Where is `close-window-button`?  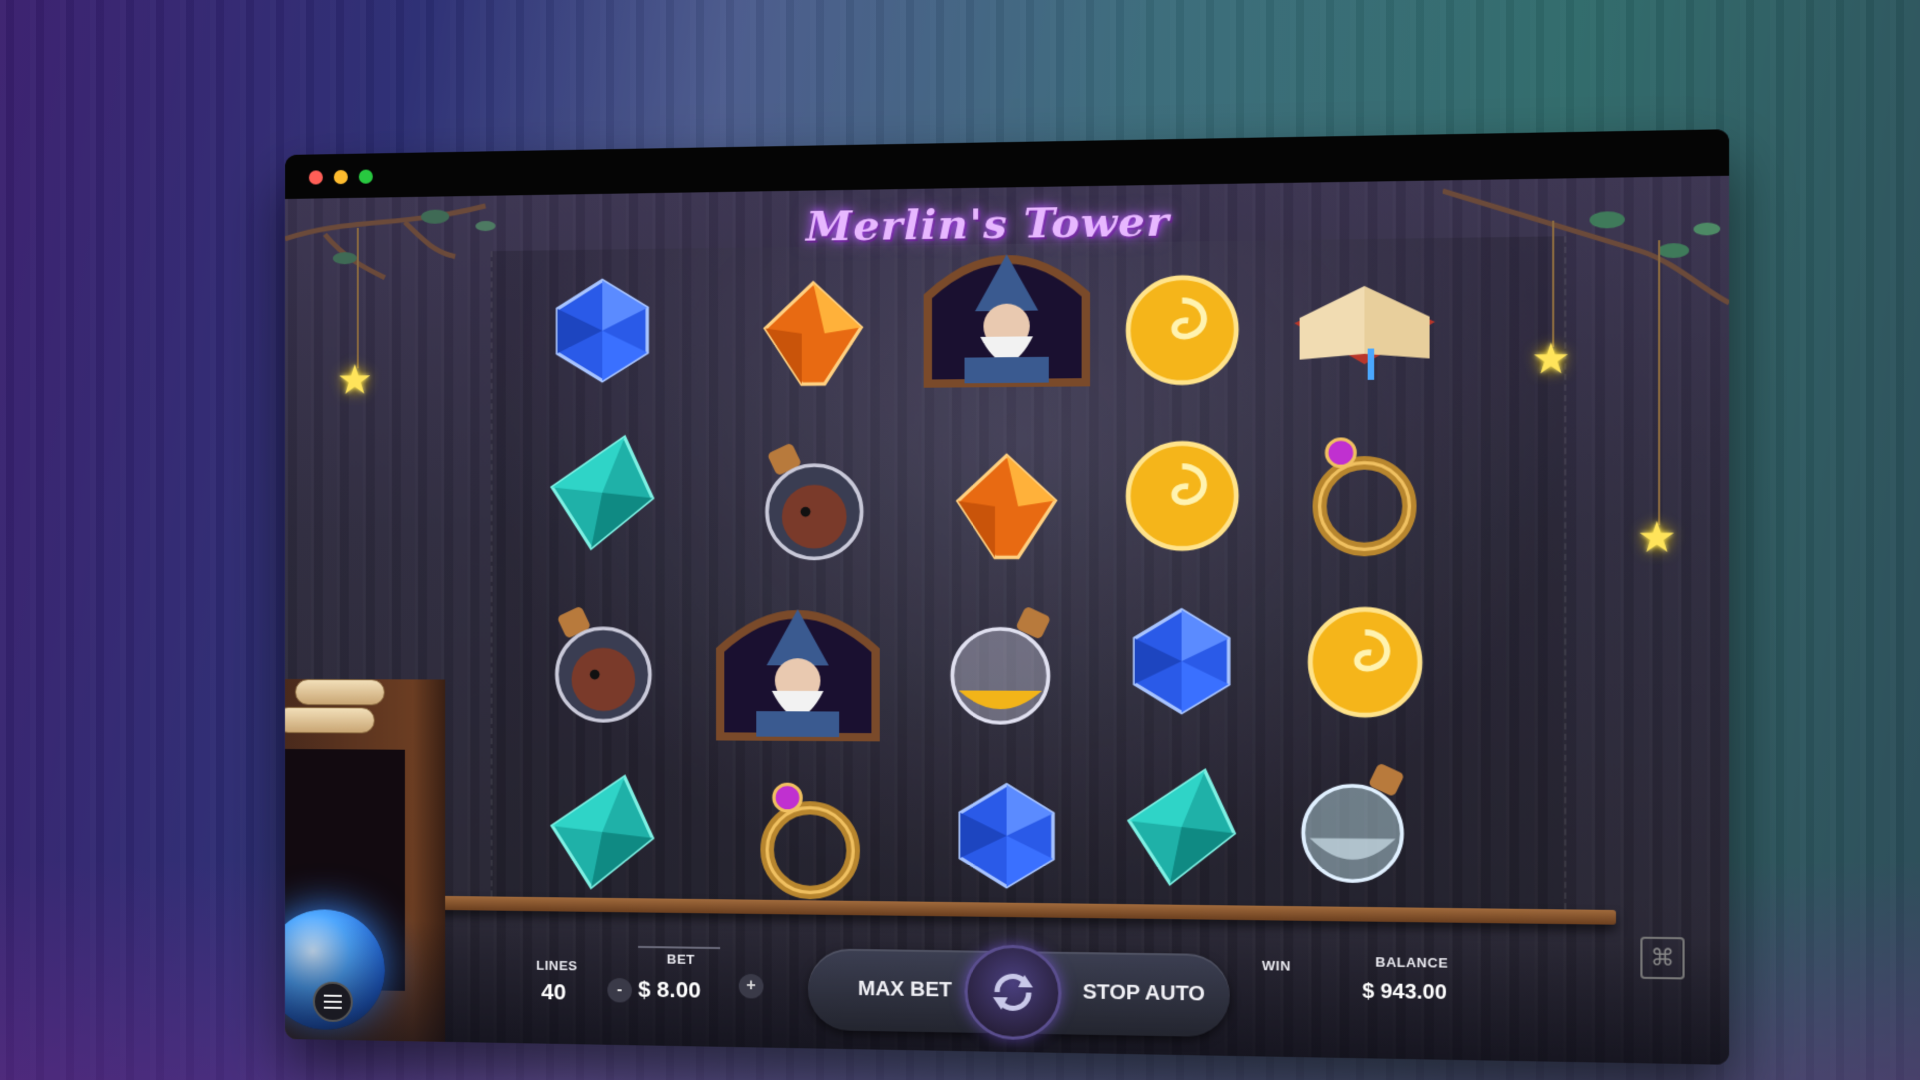 close-window-button is located at coordinates (315, 177).